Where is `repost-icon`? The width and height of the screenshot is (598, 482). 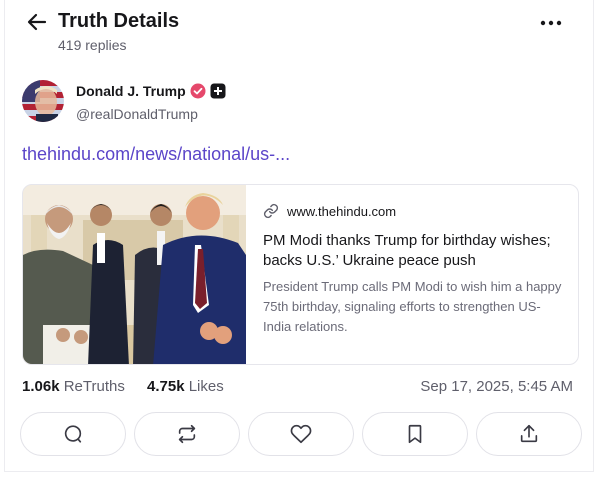
repost-icon is located at coordinates (187, 434).